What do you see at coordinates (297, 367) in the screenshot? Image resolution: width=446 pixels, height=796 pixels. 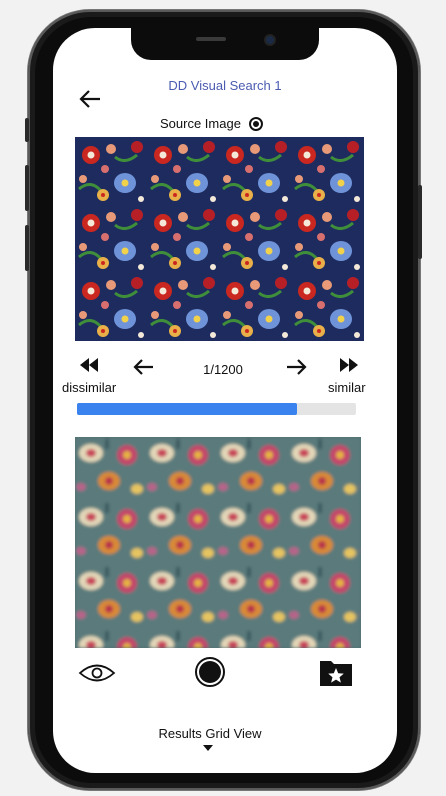 I see `next-arrow-icon` at bounding box center [297, 367].